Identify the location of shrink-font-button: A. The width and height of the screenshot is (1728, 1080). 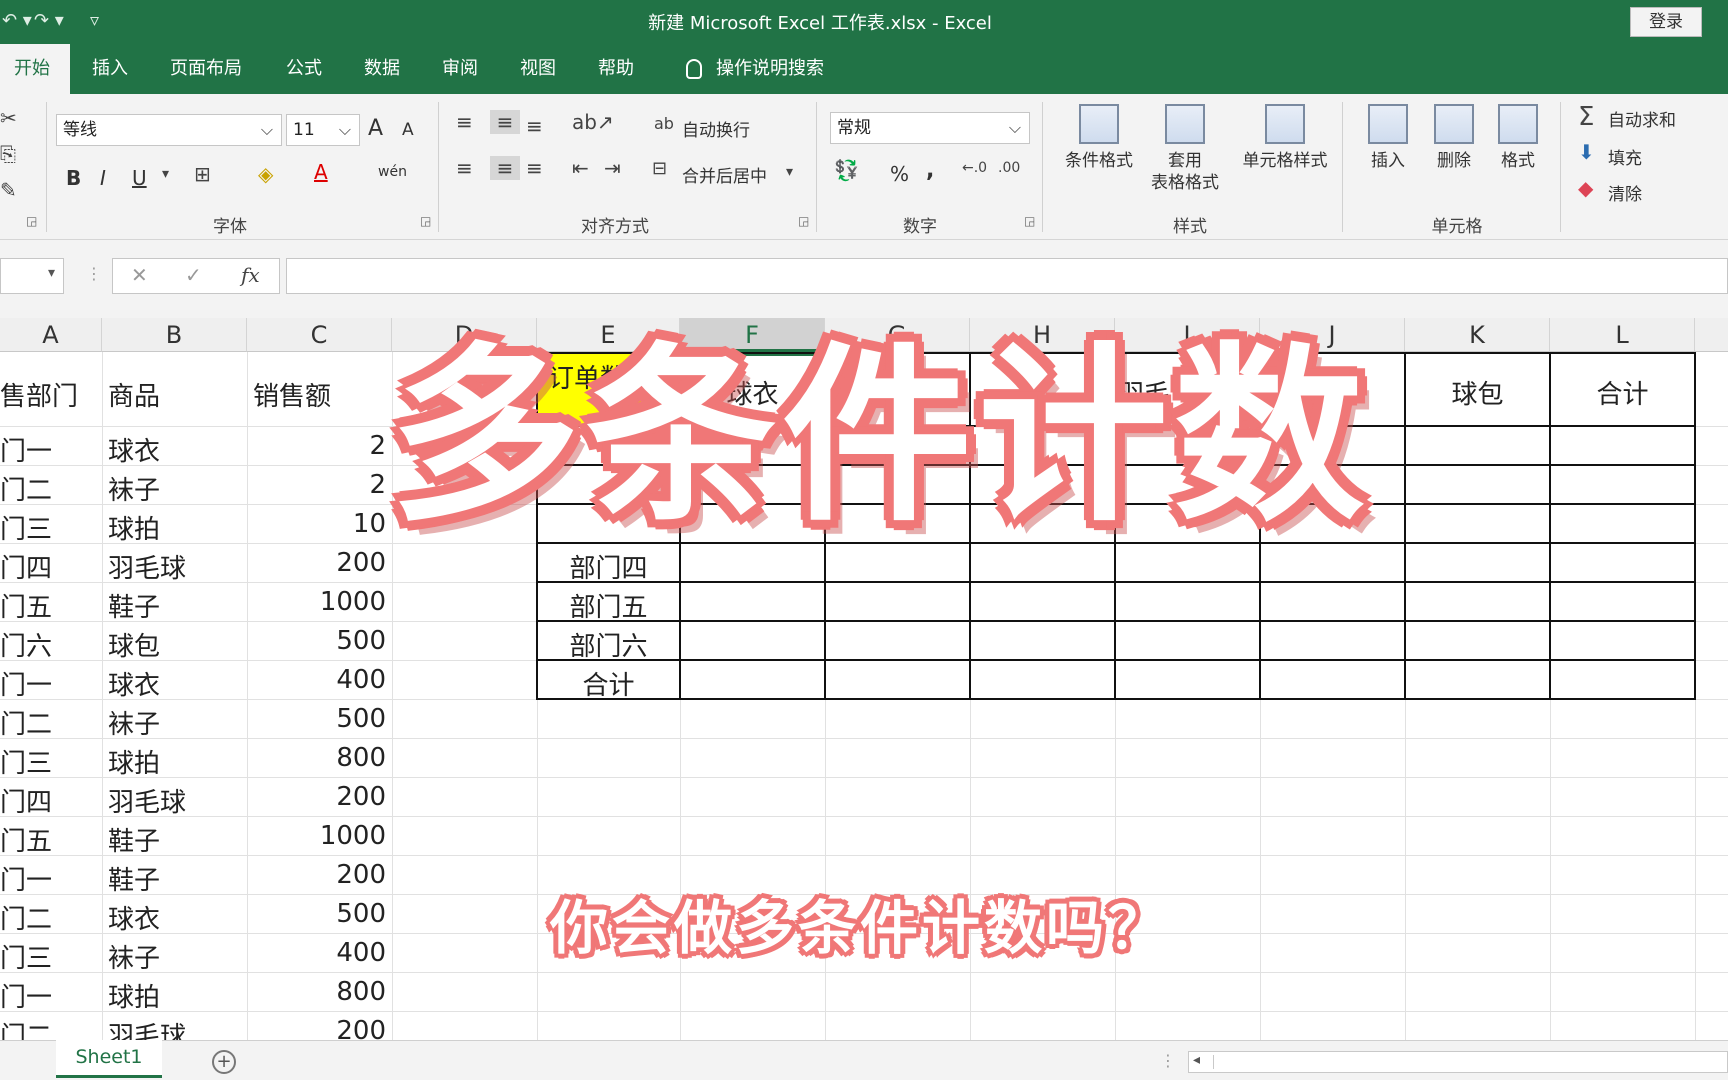
(408, 130).